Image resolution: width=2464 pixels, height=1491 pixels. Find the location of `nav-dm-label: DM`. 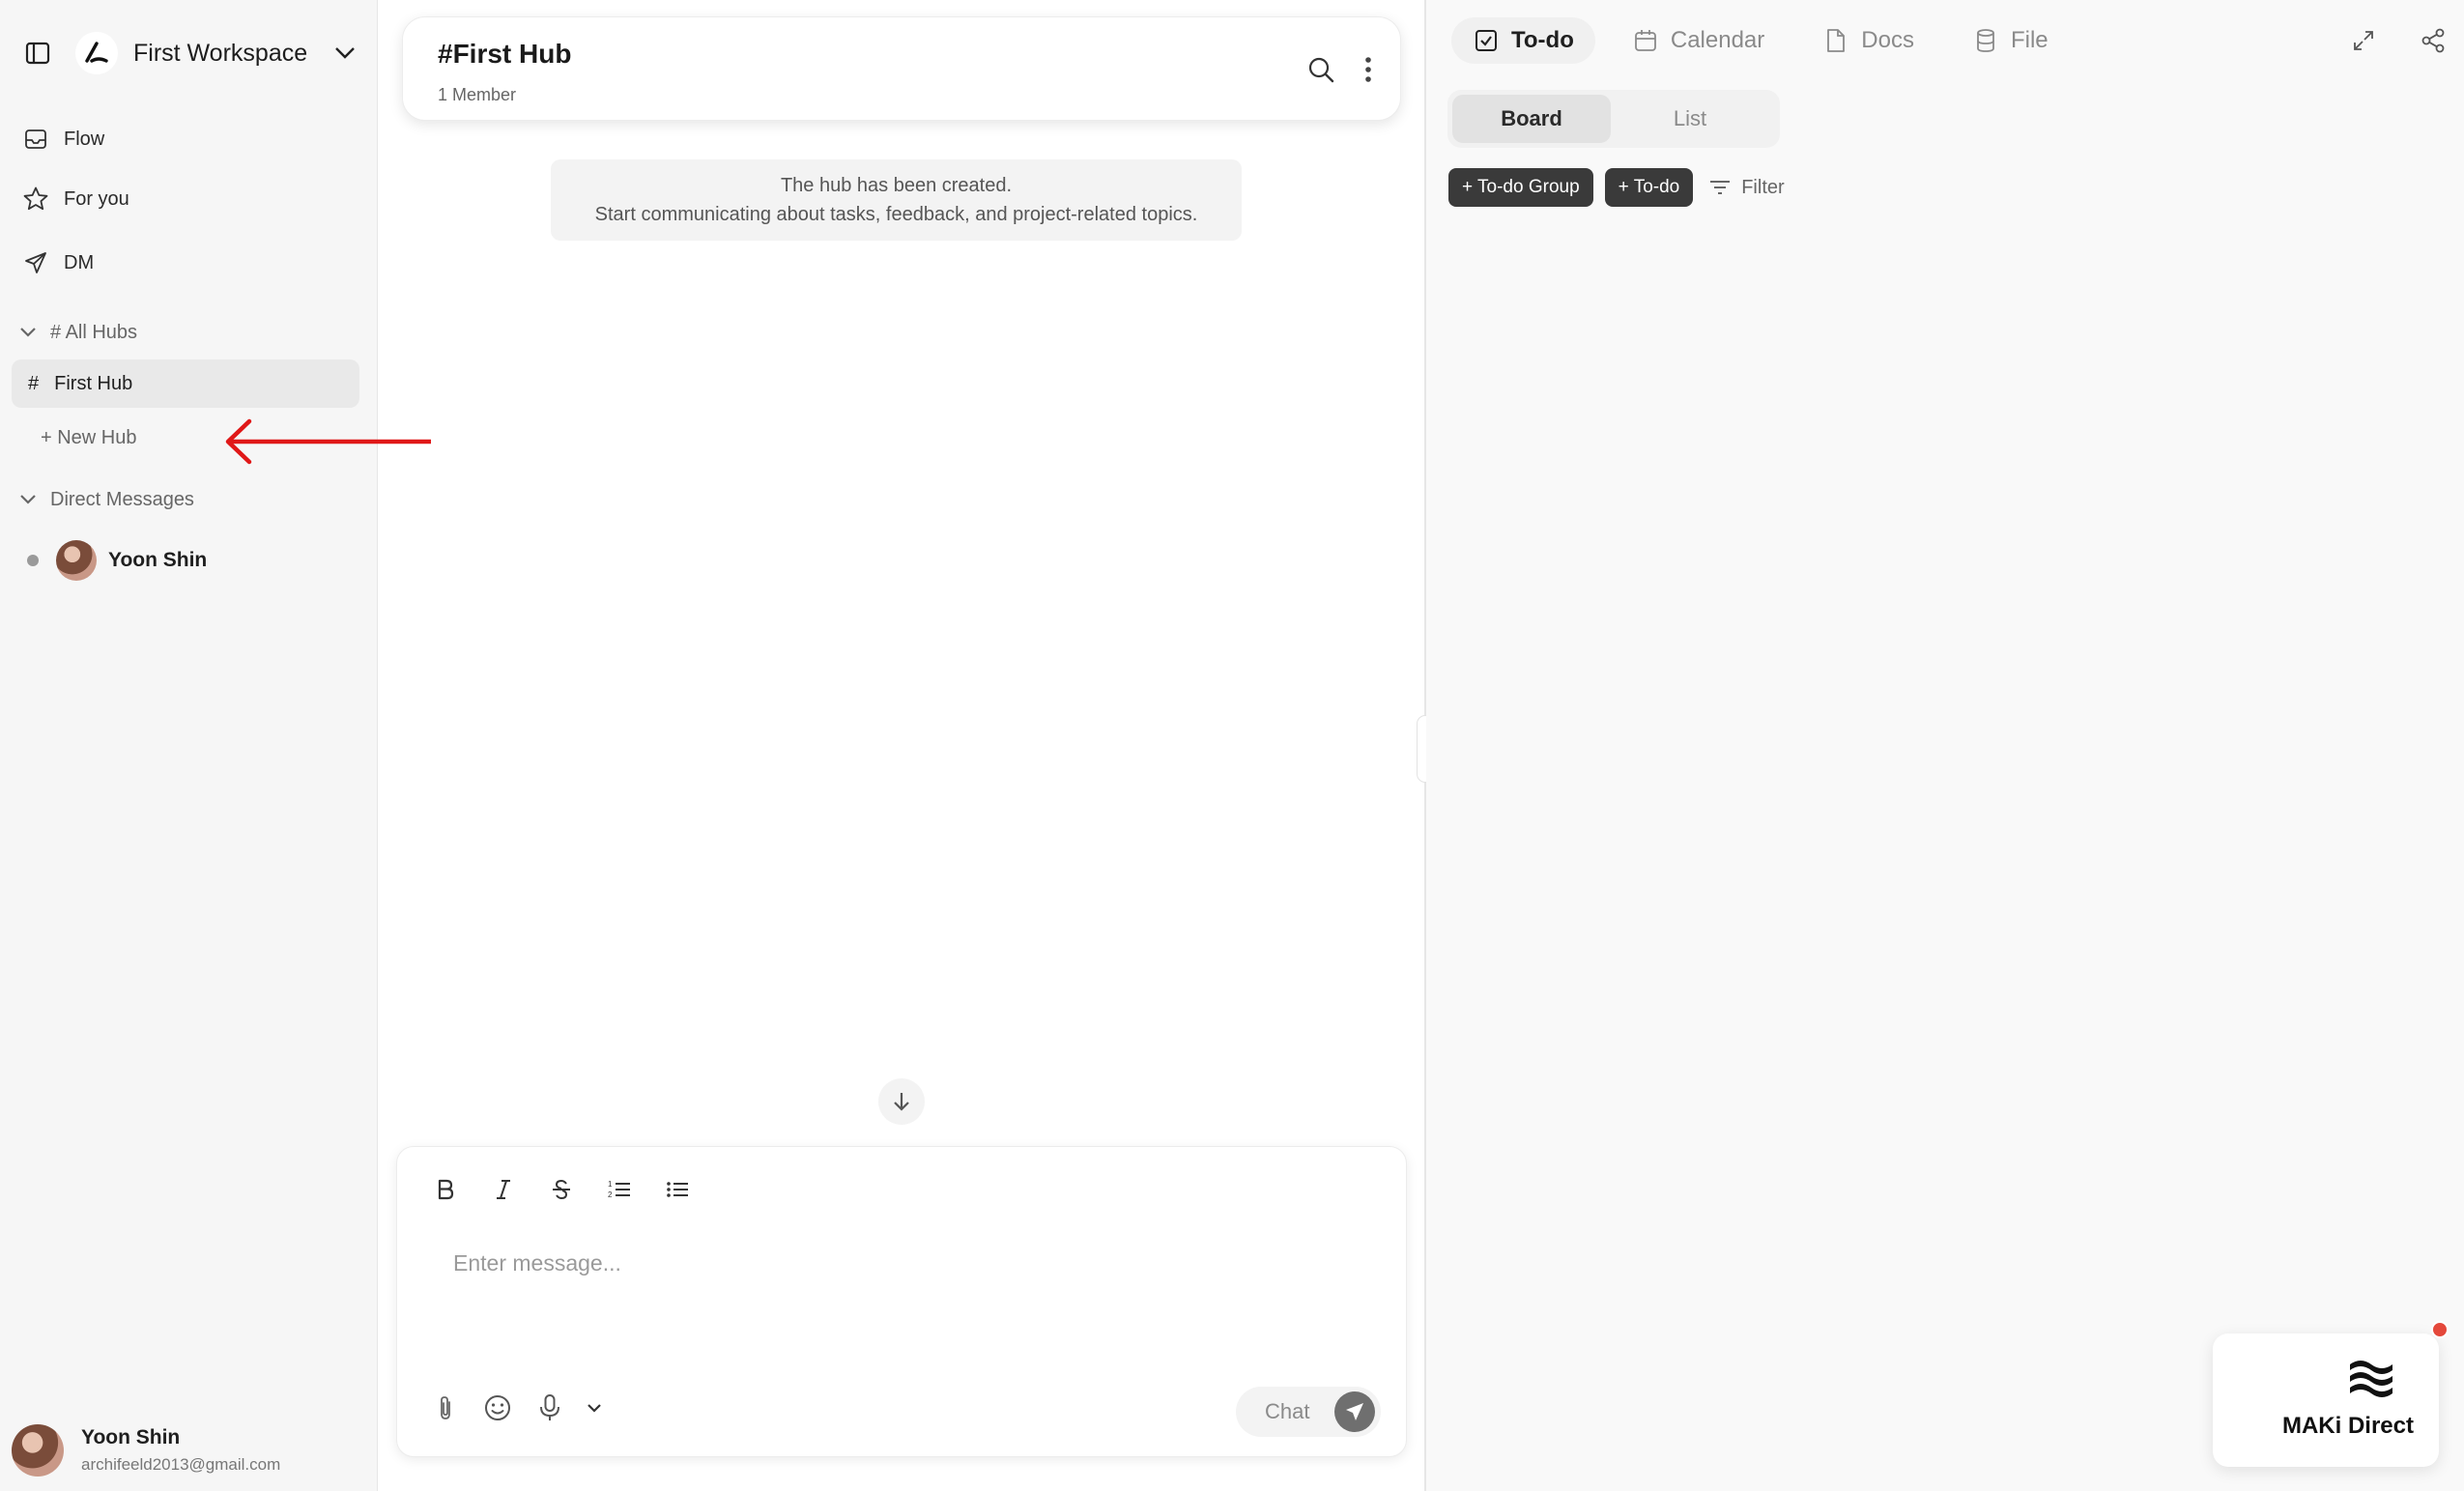

nav-dm-label: DM is located at coordinates (79, 262).